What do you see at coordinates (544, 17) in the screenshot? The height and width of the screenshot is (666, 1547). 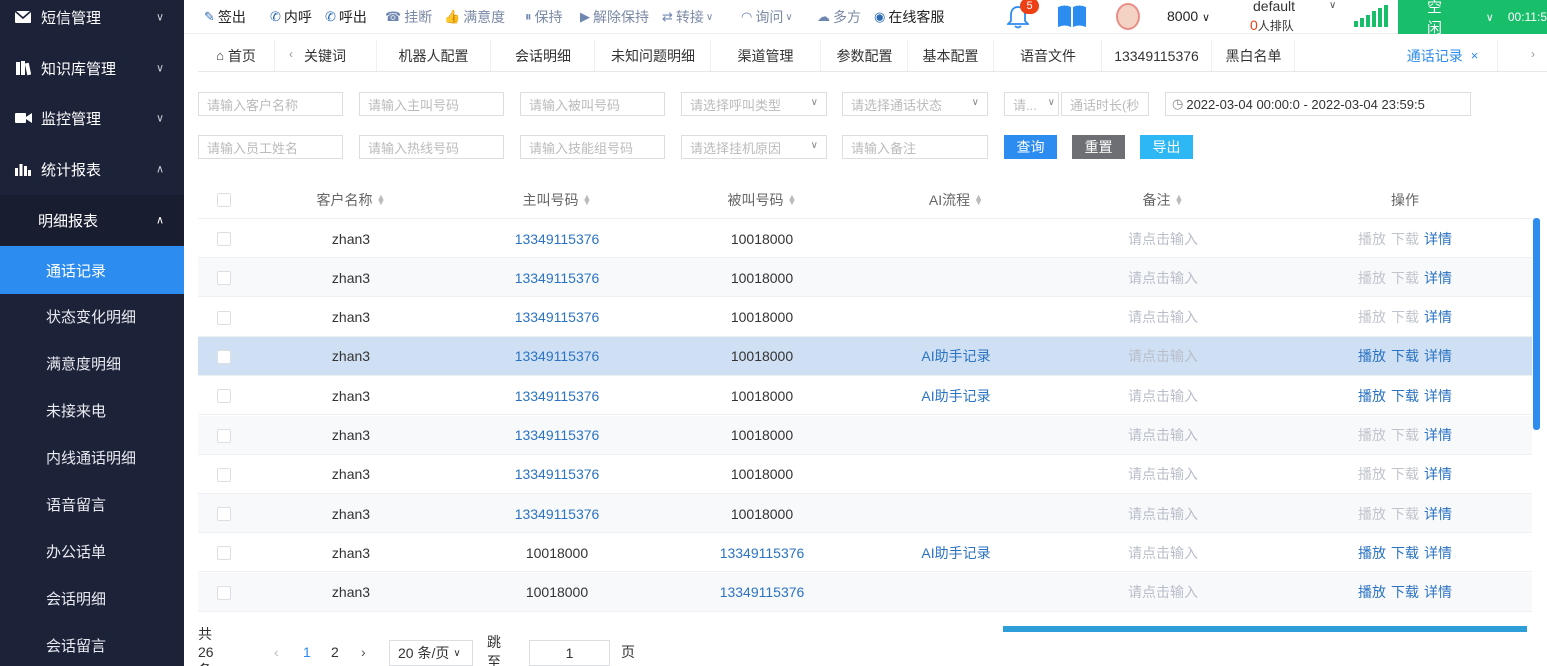 I see `toolbar-button: ⏸ 保持` at bounding box center [544, 17].